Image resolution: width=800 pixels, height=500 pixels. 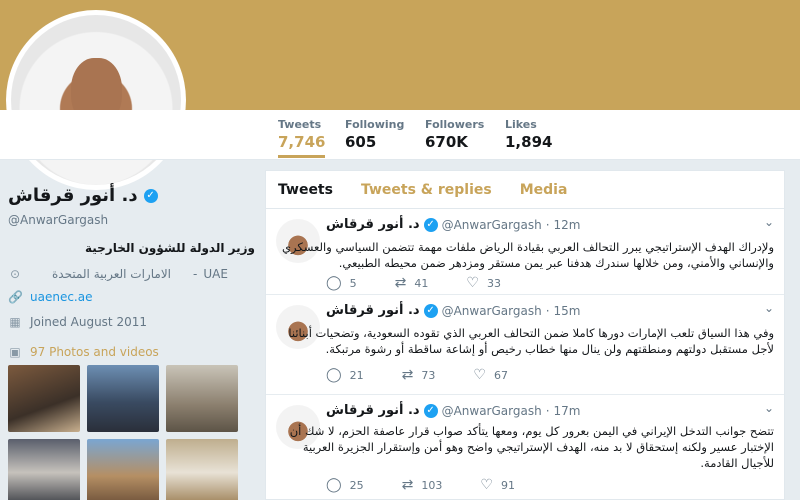 I want to click on tweet-time: 17m, so click(x=567, y=411).